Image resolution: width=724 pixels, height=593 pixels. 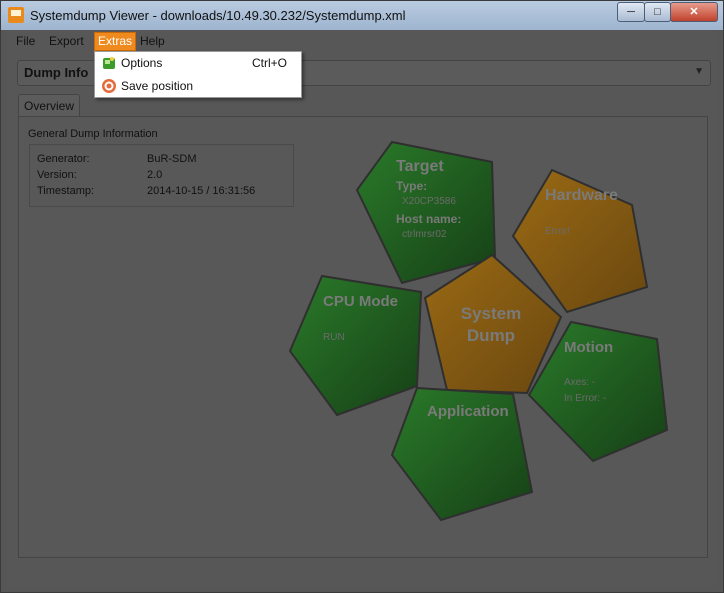 I want to click on maximize-button: □, so click(x=657, y=12).